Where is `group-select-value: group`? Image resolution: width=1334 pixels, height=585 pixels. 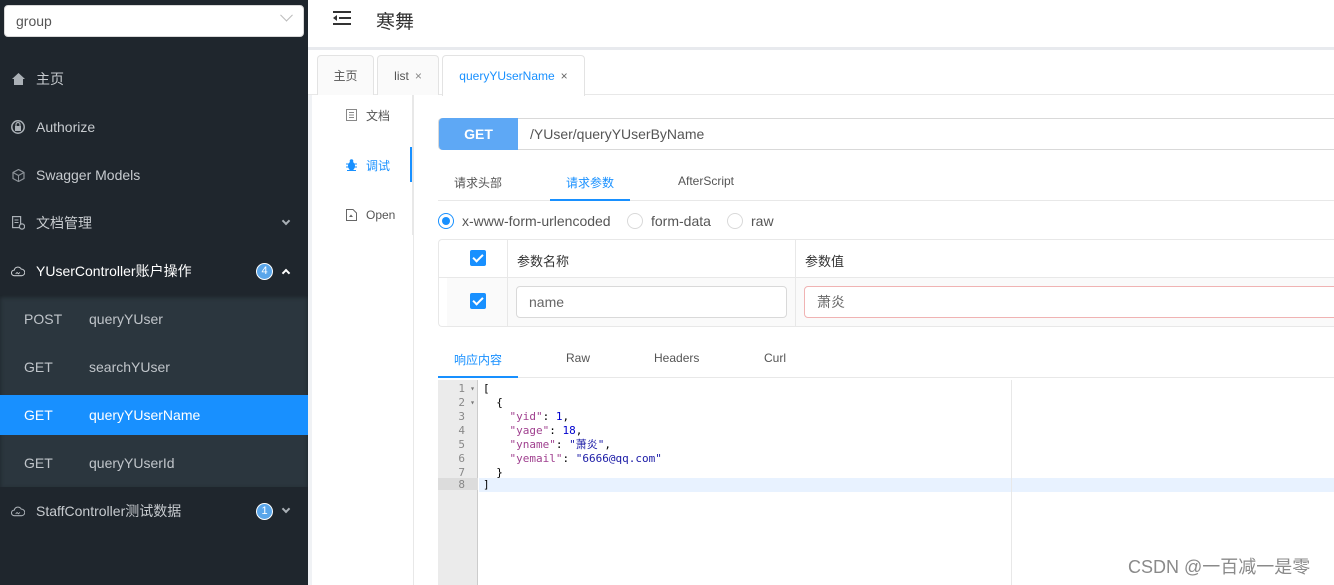
group-select-value: group is located at coordinates (34, 21).